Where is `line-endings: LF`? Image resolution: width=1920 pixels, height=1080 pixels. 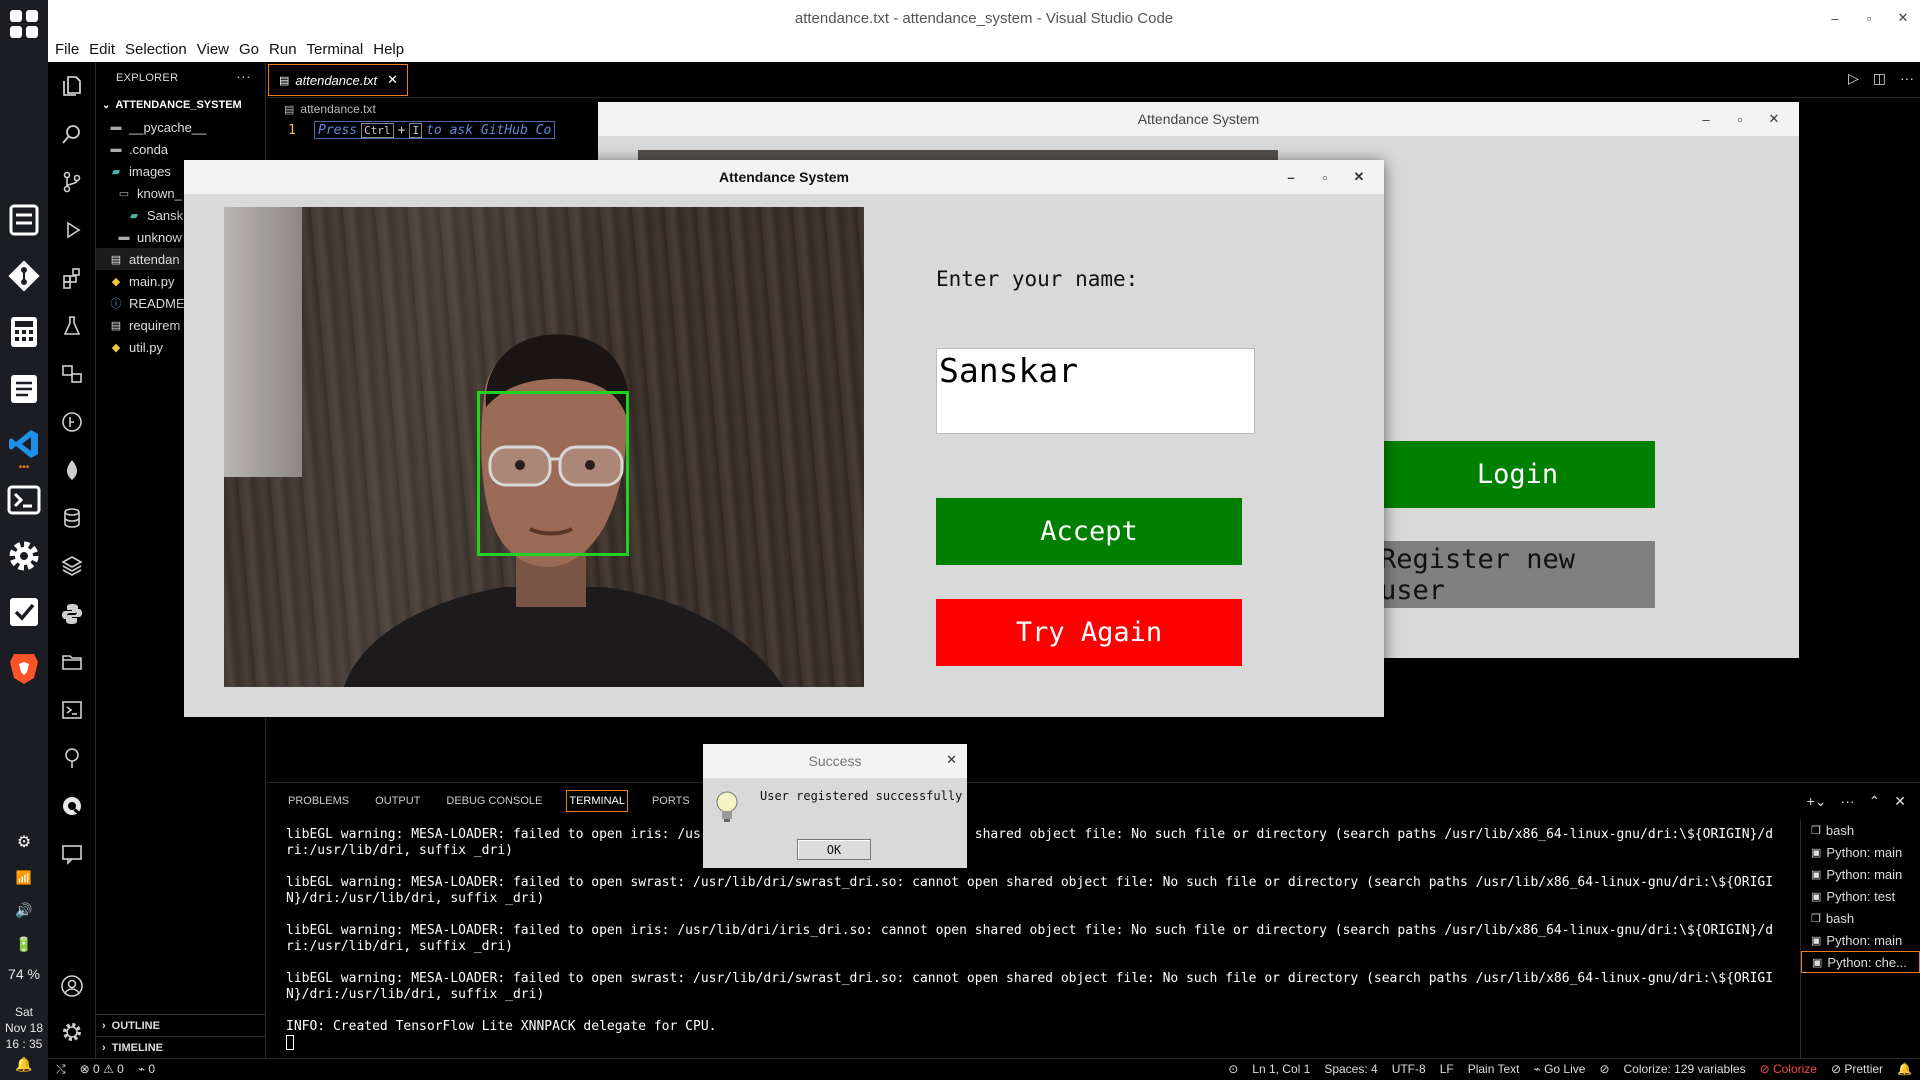 line-endings: LF is located at coordinates (1447, 1069).